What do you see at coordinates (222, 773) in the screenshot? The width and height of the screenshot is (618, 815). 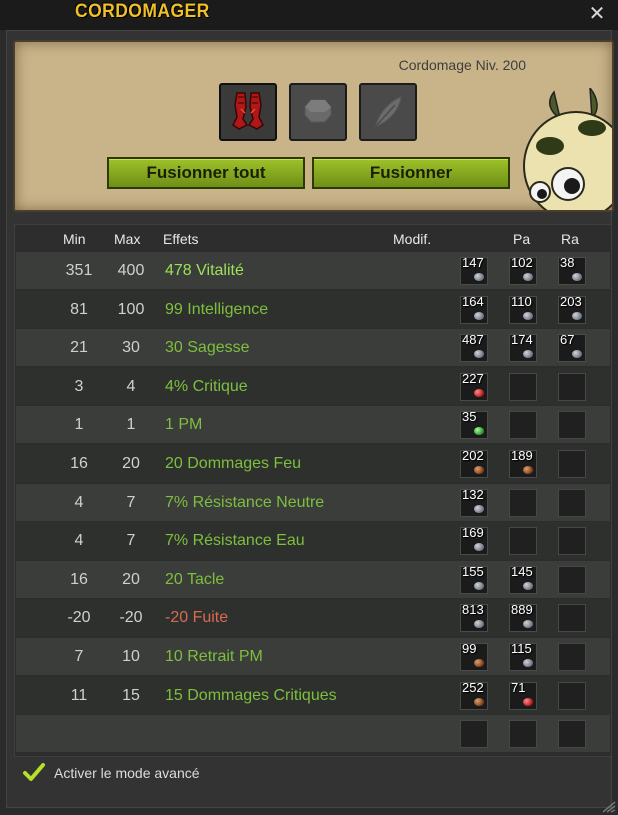 I see `advanced-mode-row: Activer le mode avancé` at bounding box center [222, 773].